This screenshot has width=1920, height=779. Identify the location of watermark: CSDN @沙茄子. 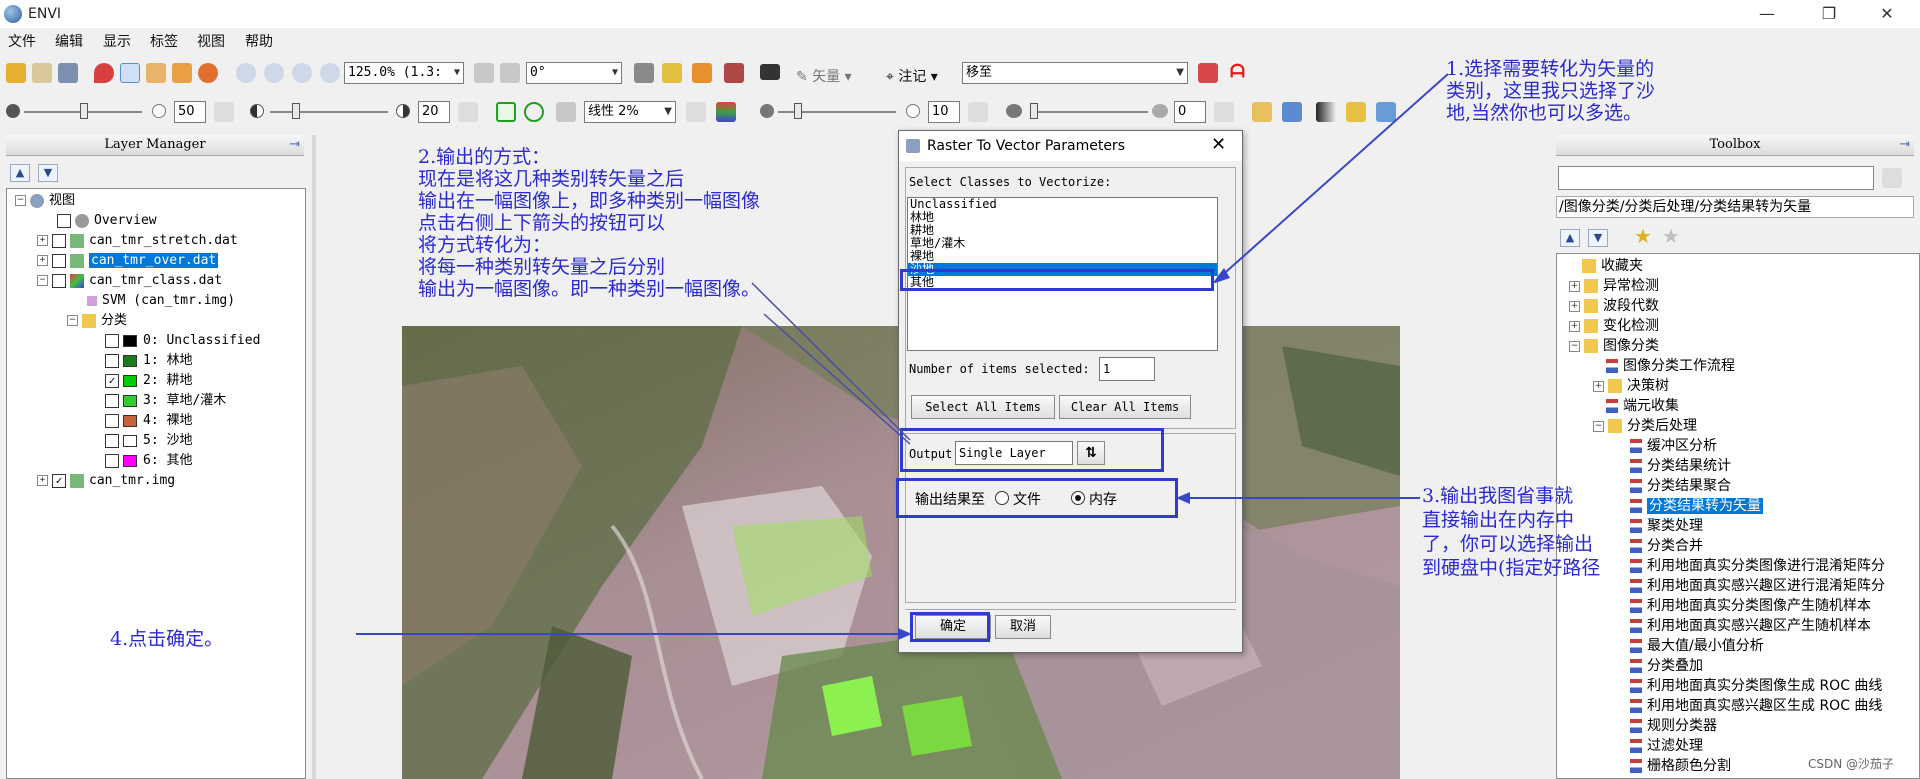
(1851, 764).